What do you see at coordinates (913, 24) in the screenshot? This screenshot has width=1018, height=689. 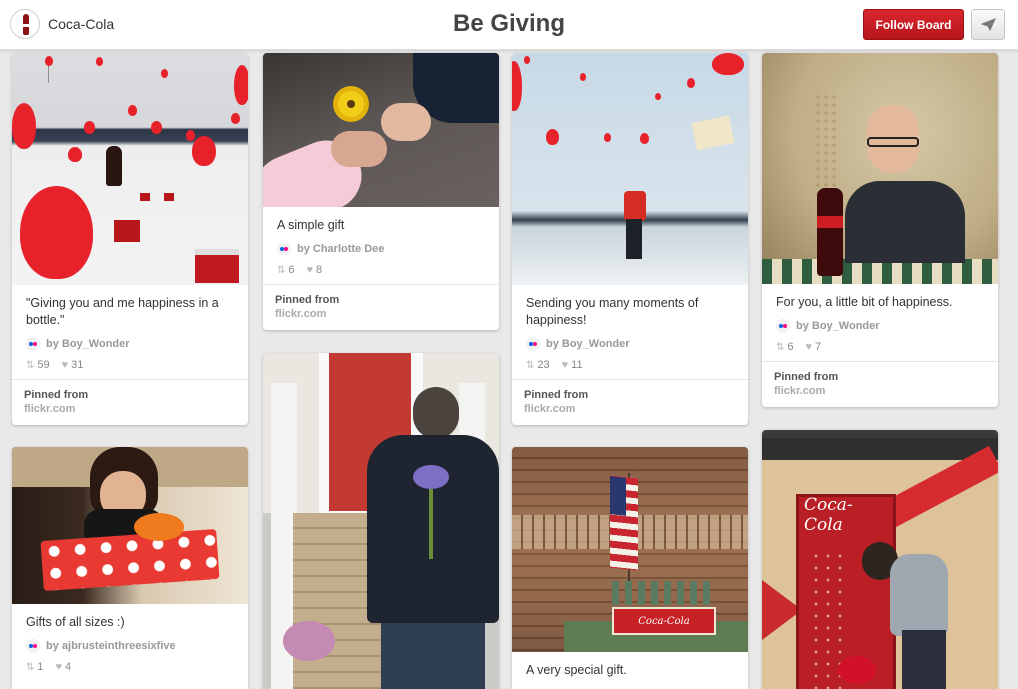 I see `follow-board-button: Follow Board` at bounding box center [913, 24].